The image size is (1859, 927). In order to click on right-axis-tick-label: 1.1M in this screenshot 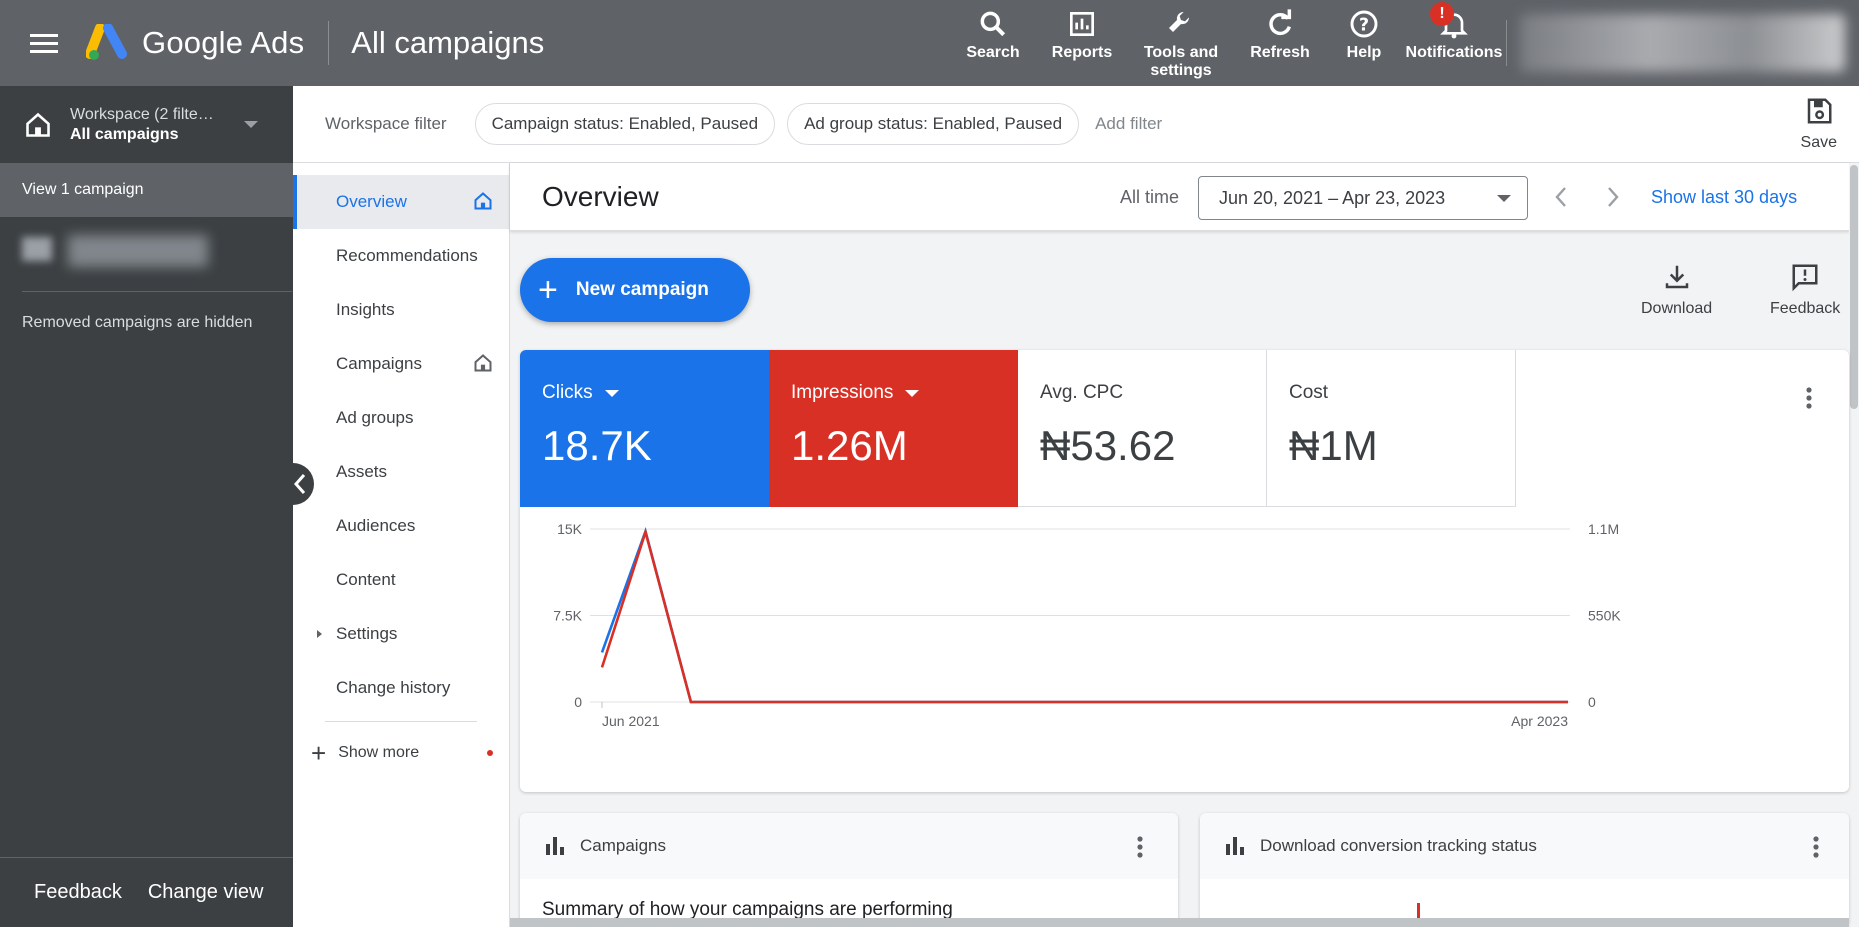, I will do `click(1603, 529)`.